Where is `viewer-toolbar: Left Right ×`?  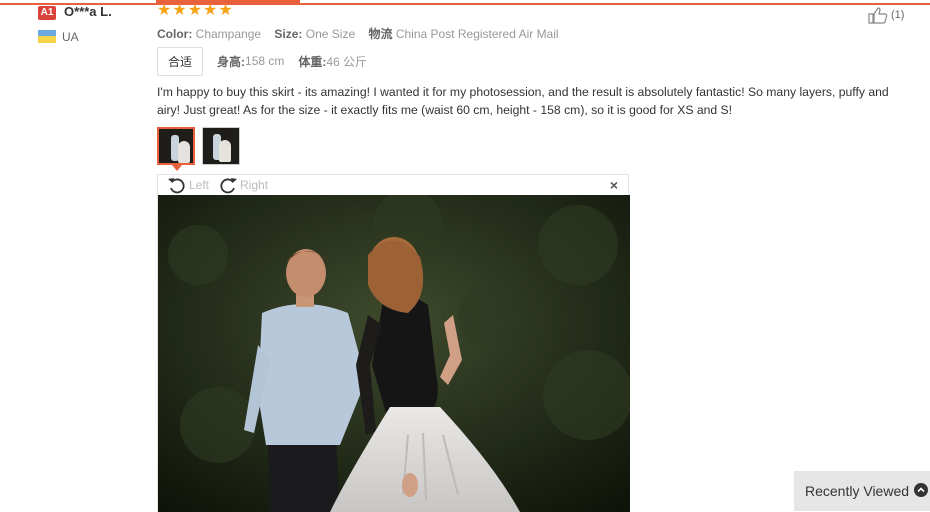 viewer-toolbar: Left Right × is located at coordinates (393, 185).